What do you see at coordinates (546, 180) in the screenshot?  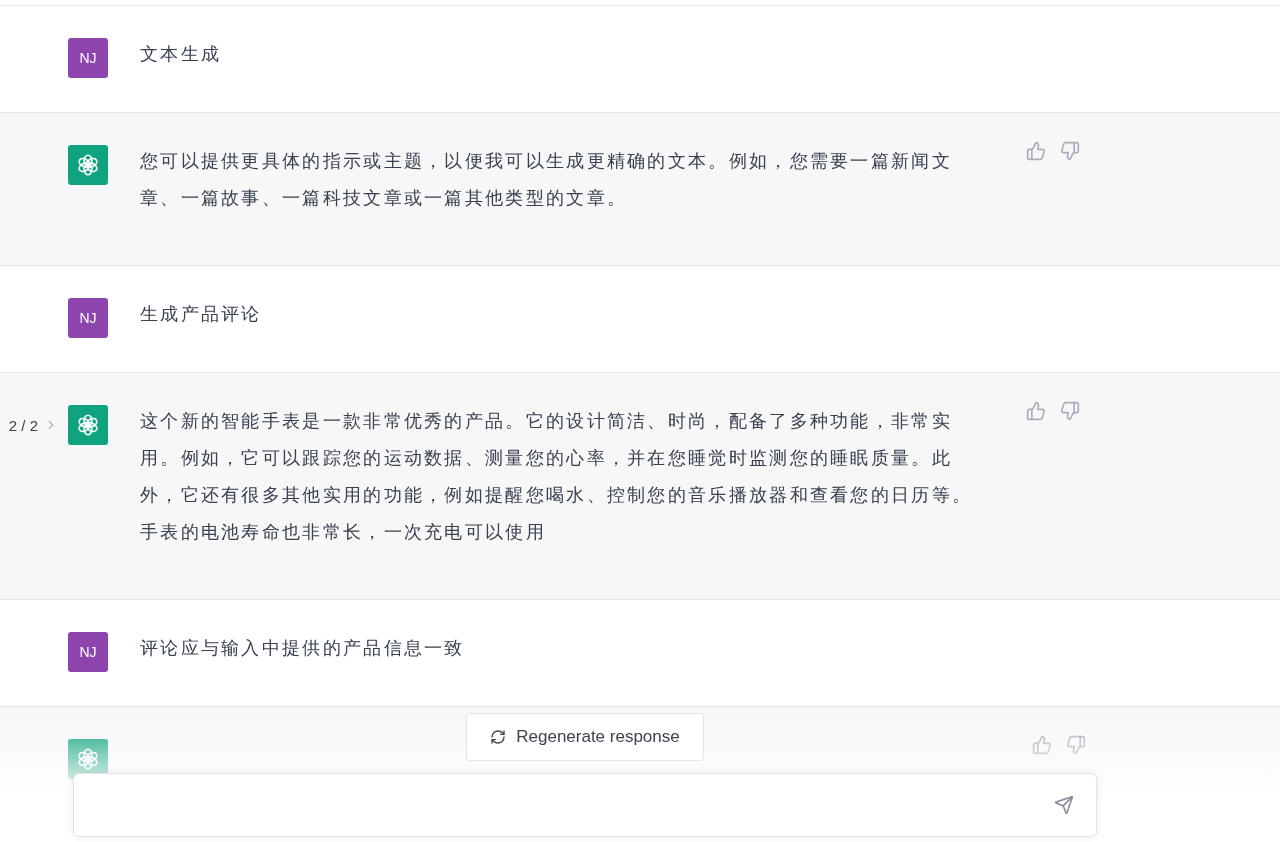 I see `message-text: 您可以提供更具体的指示或主题，以便我可以生成更精确的文本。例如，您需要一篇新闻文章、一篇故事、一篇科技文章或一篇其他类型的文章。` at bounding box center [546, 180].